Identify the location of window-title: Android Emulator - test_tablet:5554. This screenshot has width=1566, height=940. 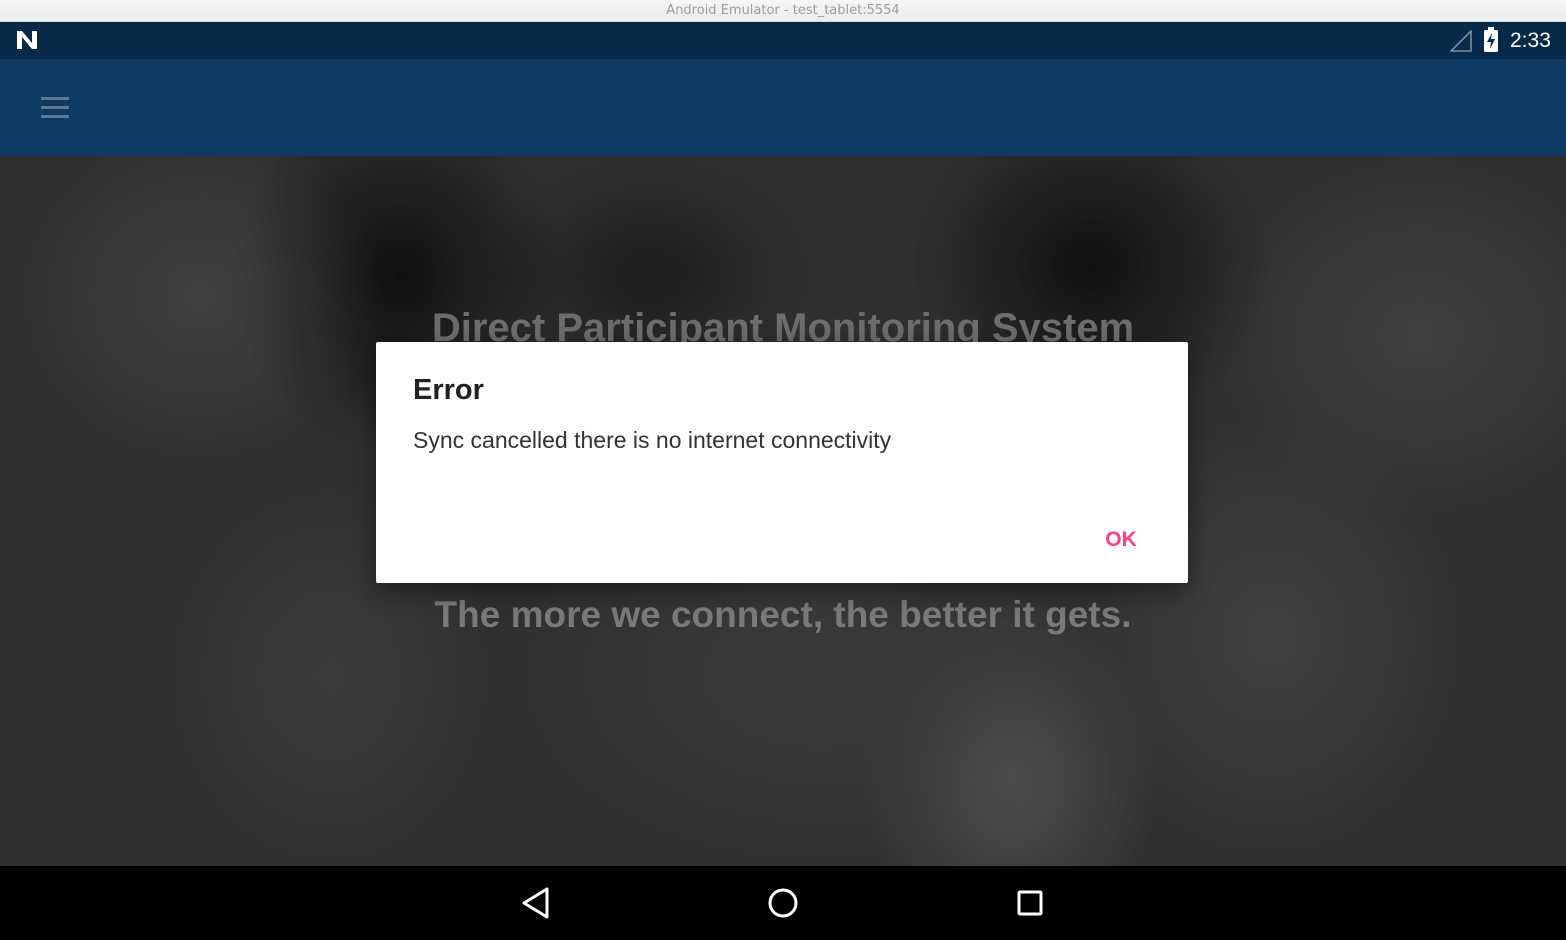
(783, 10).